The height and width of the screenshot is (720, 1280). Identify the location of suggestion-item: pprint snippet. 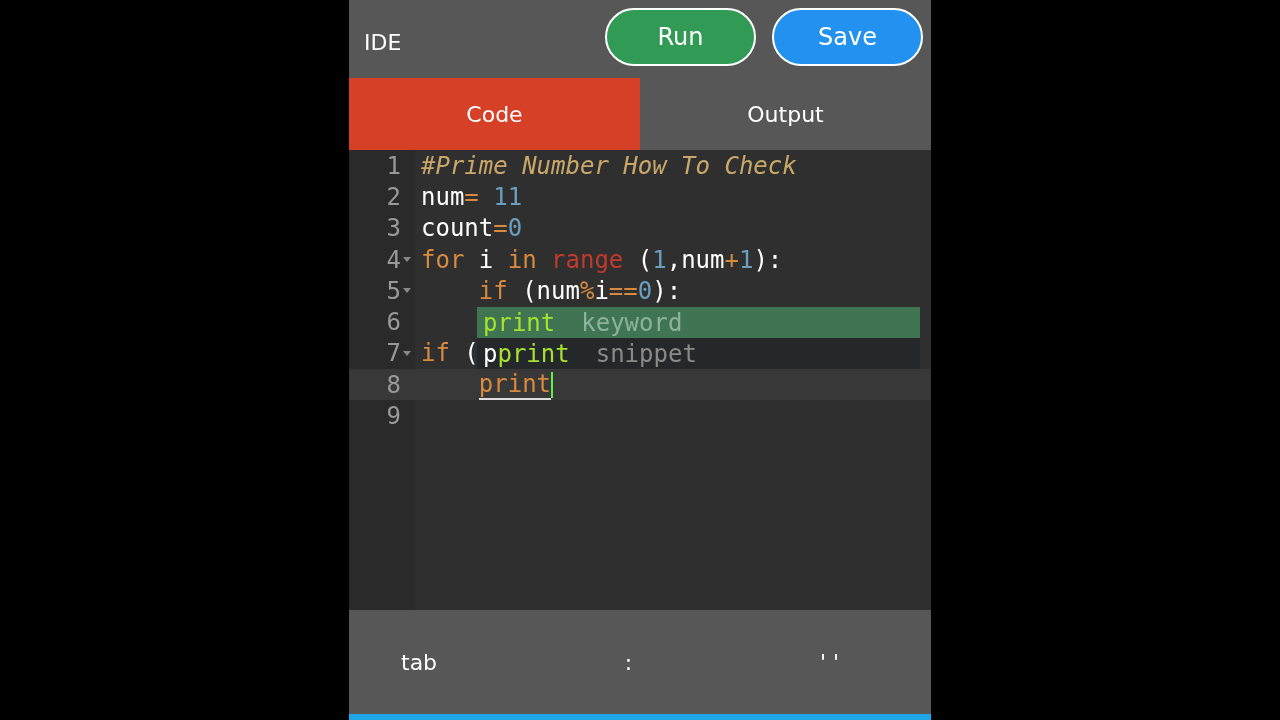
(698, 353).